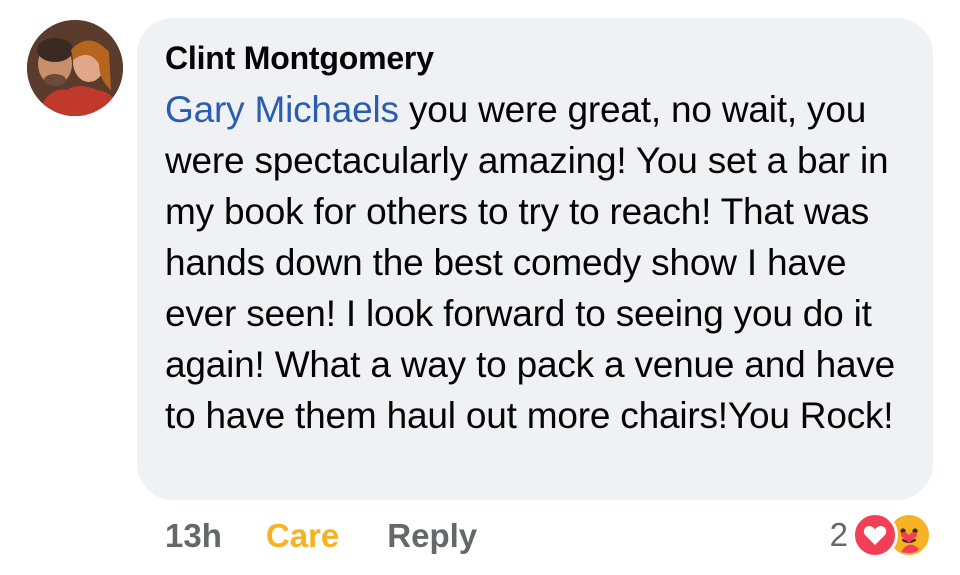 This screenshot has height=575, width=960. What do you see at coordinates (193, 536) in the screenshot?
I see `comment-timestamp: 13h` at bounding box center [193, 536].